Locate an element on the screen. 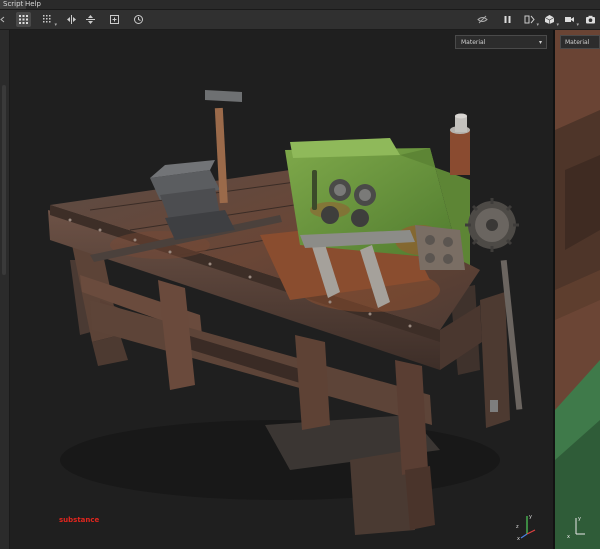 Image resolution: width=600 pixels, height=549 pixels. grid-view-icon is located at coordinates (23, 19).